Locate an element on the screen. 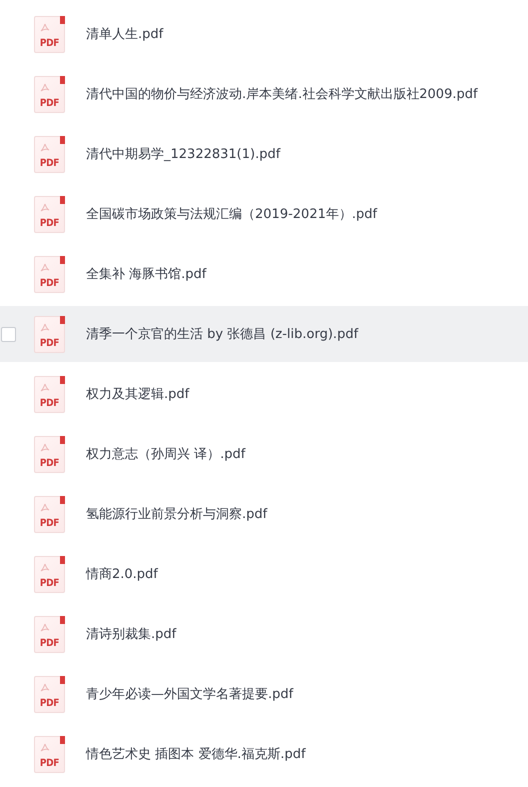 This screenshot has width=528, height=787. file-row: PDF 权力及其逻辑.pdf is located at coordinates (264, 394).